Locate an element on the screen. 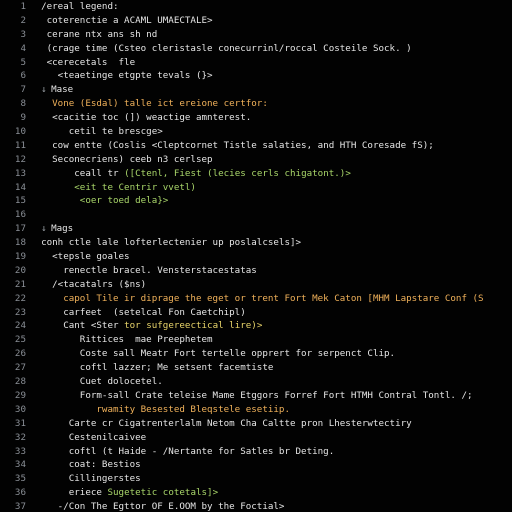  line-number: 16 is located at coordinates (20, 215).